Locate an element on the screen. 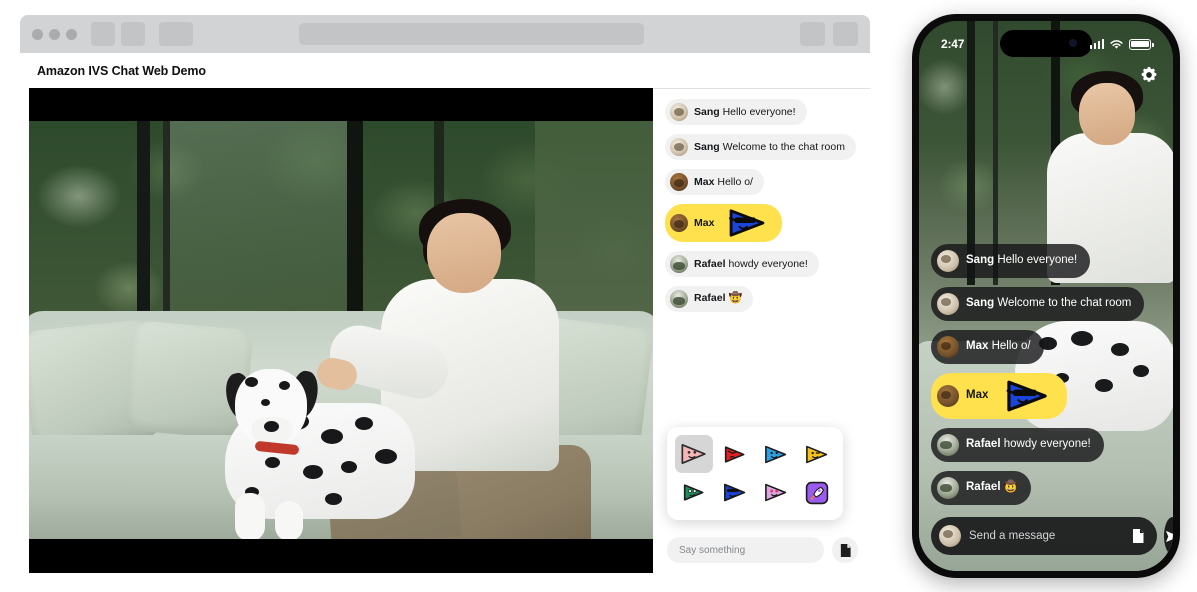  chat-message-text: Sang Hello everyone! is located at coordinates (1021, 260).